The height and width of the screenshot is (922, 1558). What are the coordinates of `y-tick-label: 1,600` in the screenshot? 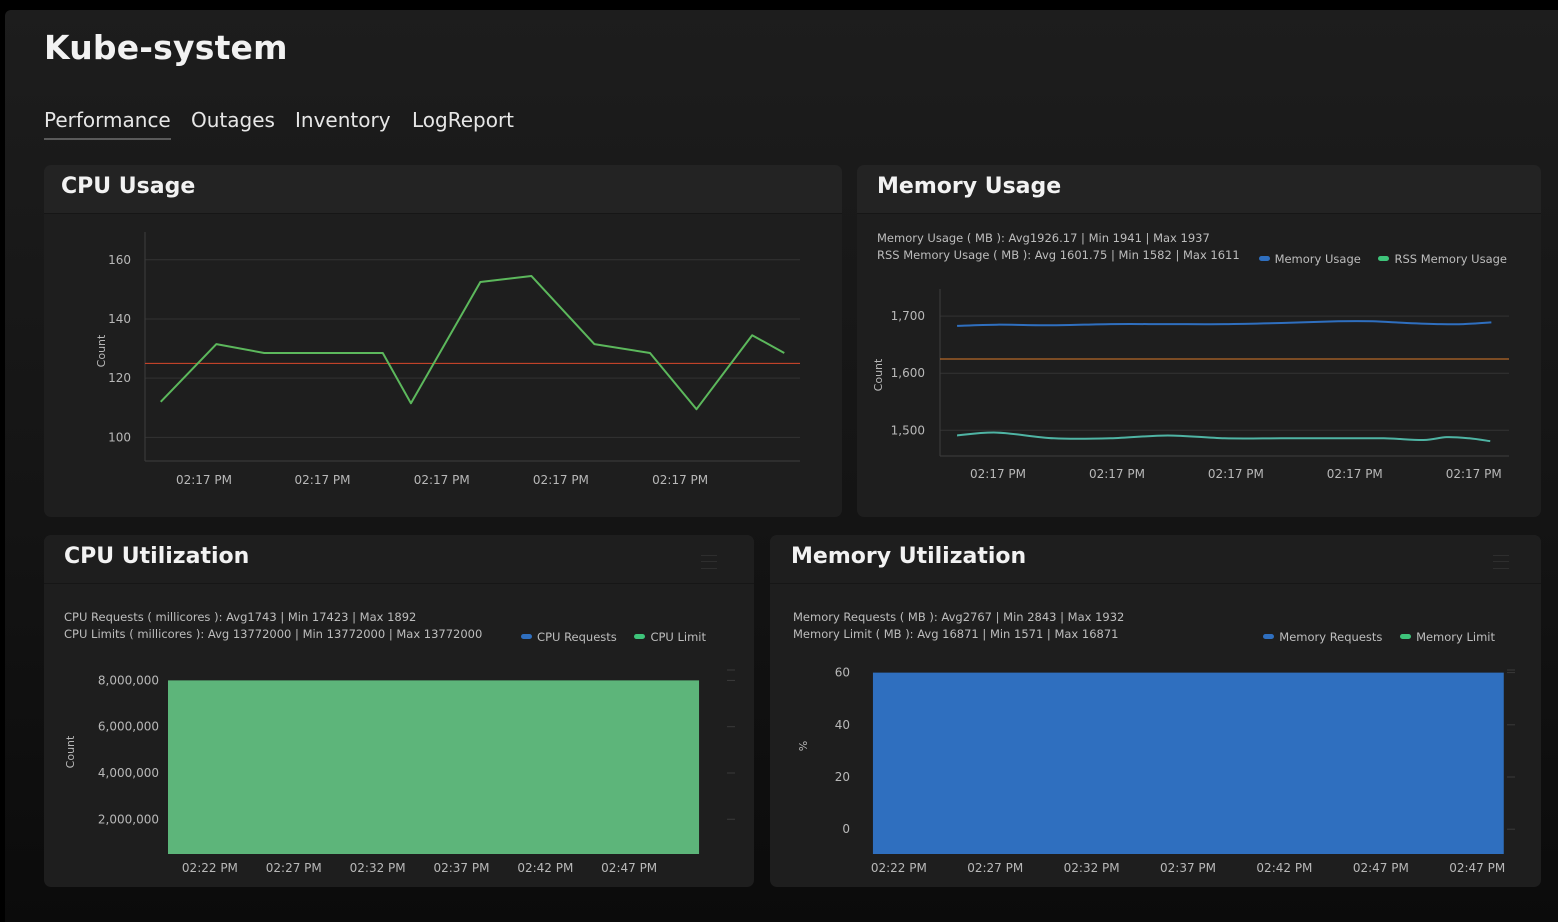 It's located at (908, 373).